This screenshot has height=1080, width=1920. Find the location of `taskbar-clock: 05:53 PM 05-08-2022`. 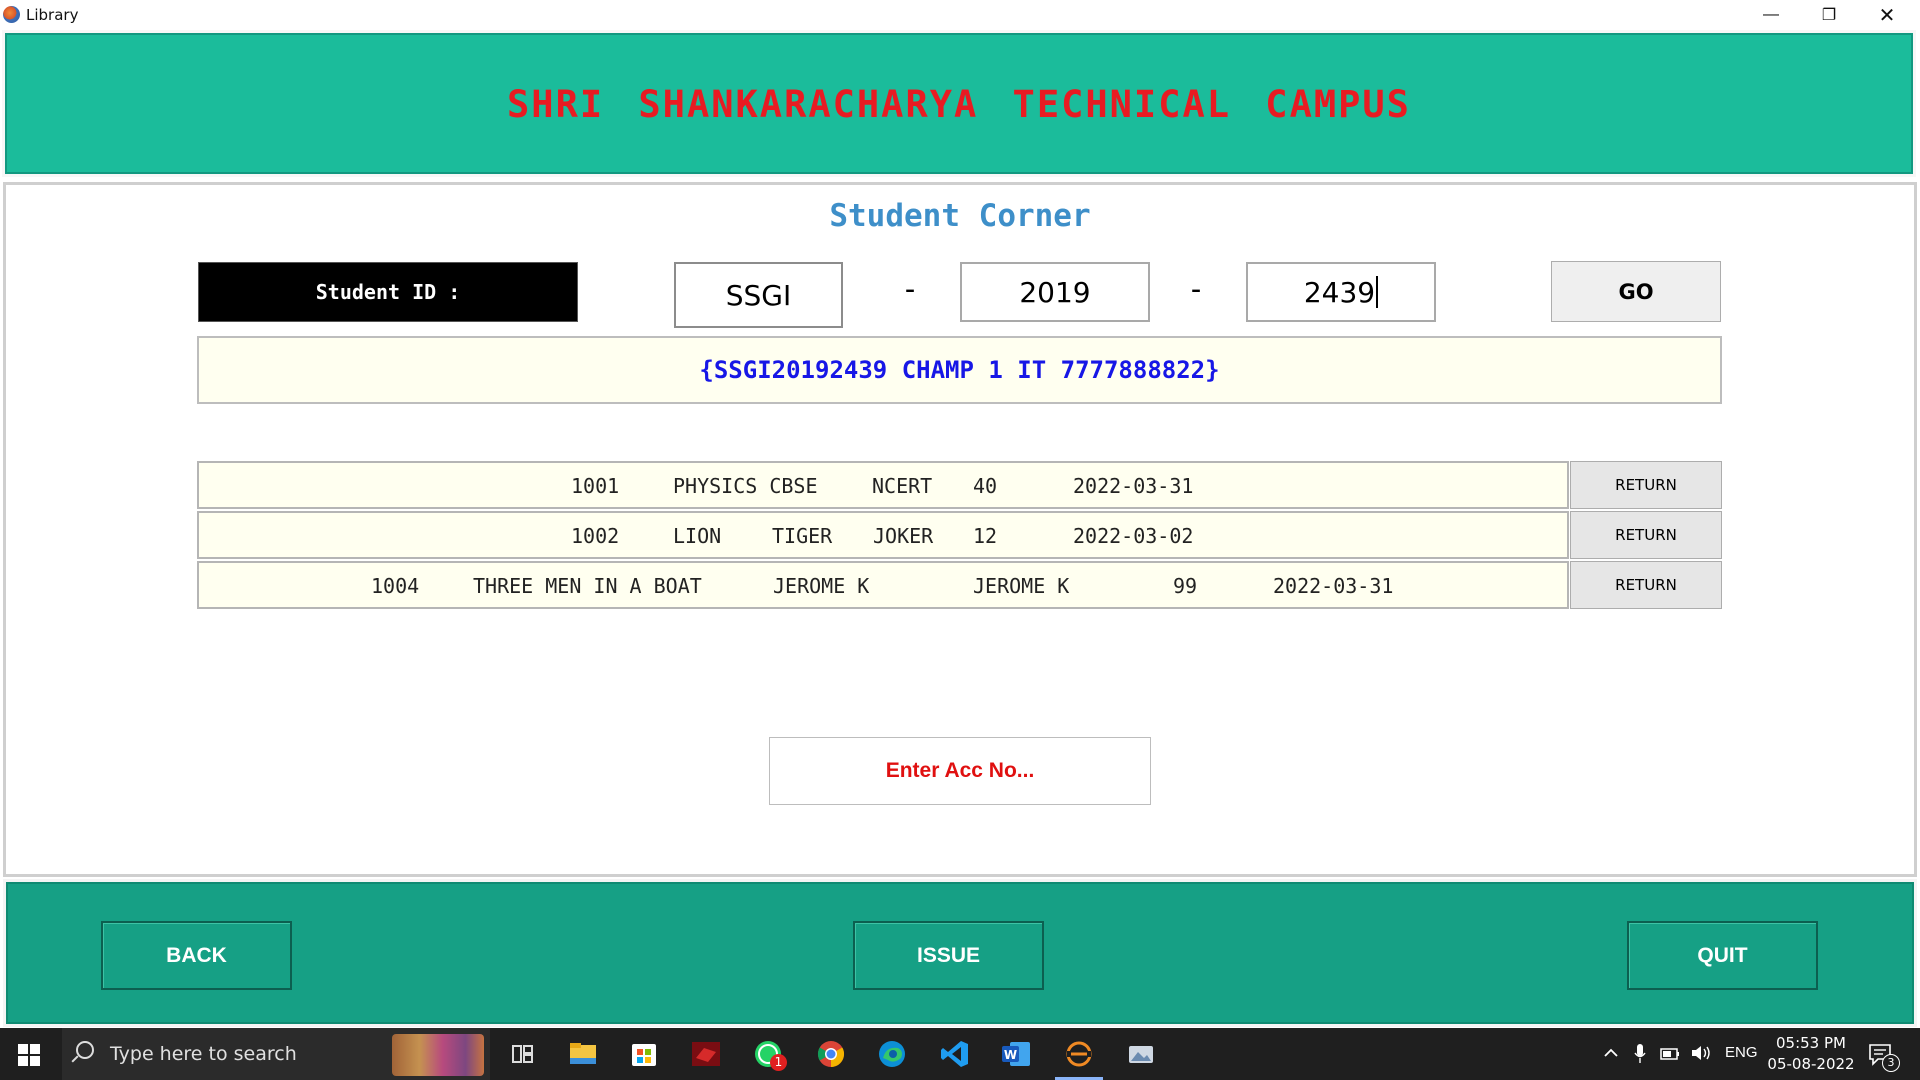

taskbar-clock: 05:53 PM 05-08-2022 is located at coordinates (1811, 1054).